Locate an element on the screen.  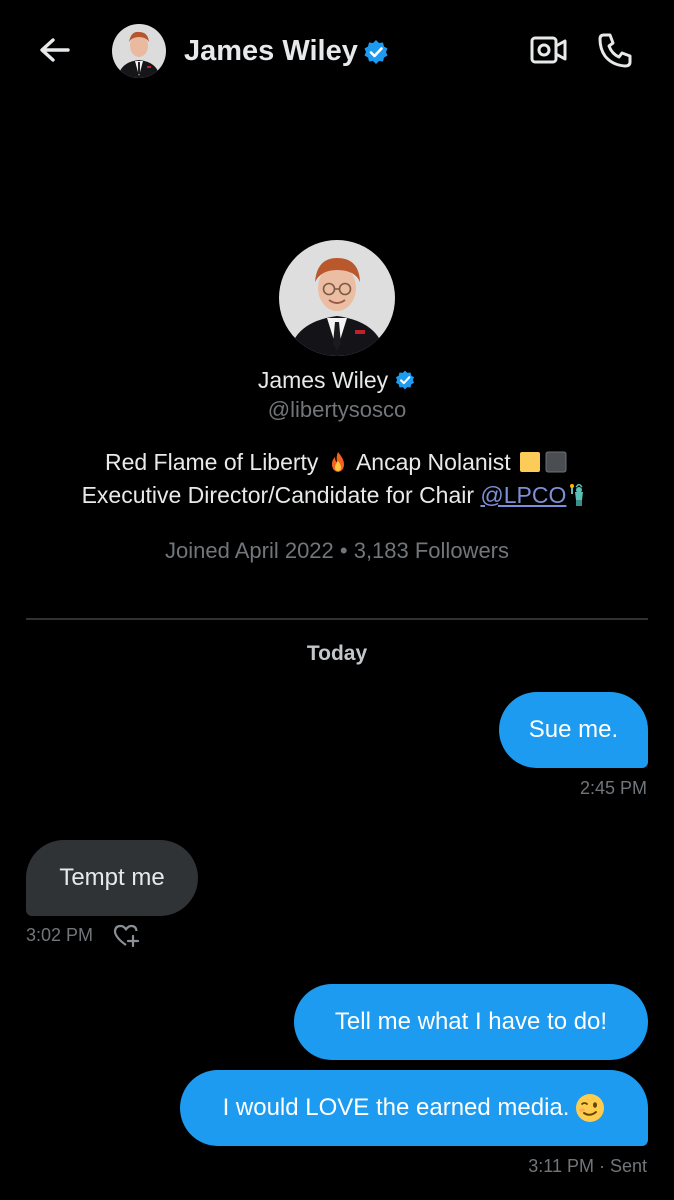
message-bubble-outgoing: Tell me what I have to do! is located at coordinates (471, 1022).